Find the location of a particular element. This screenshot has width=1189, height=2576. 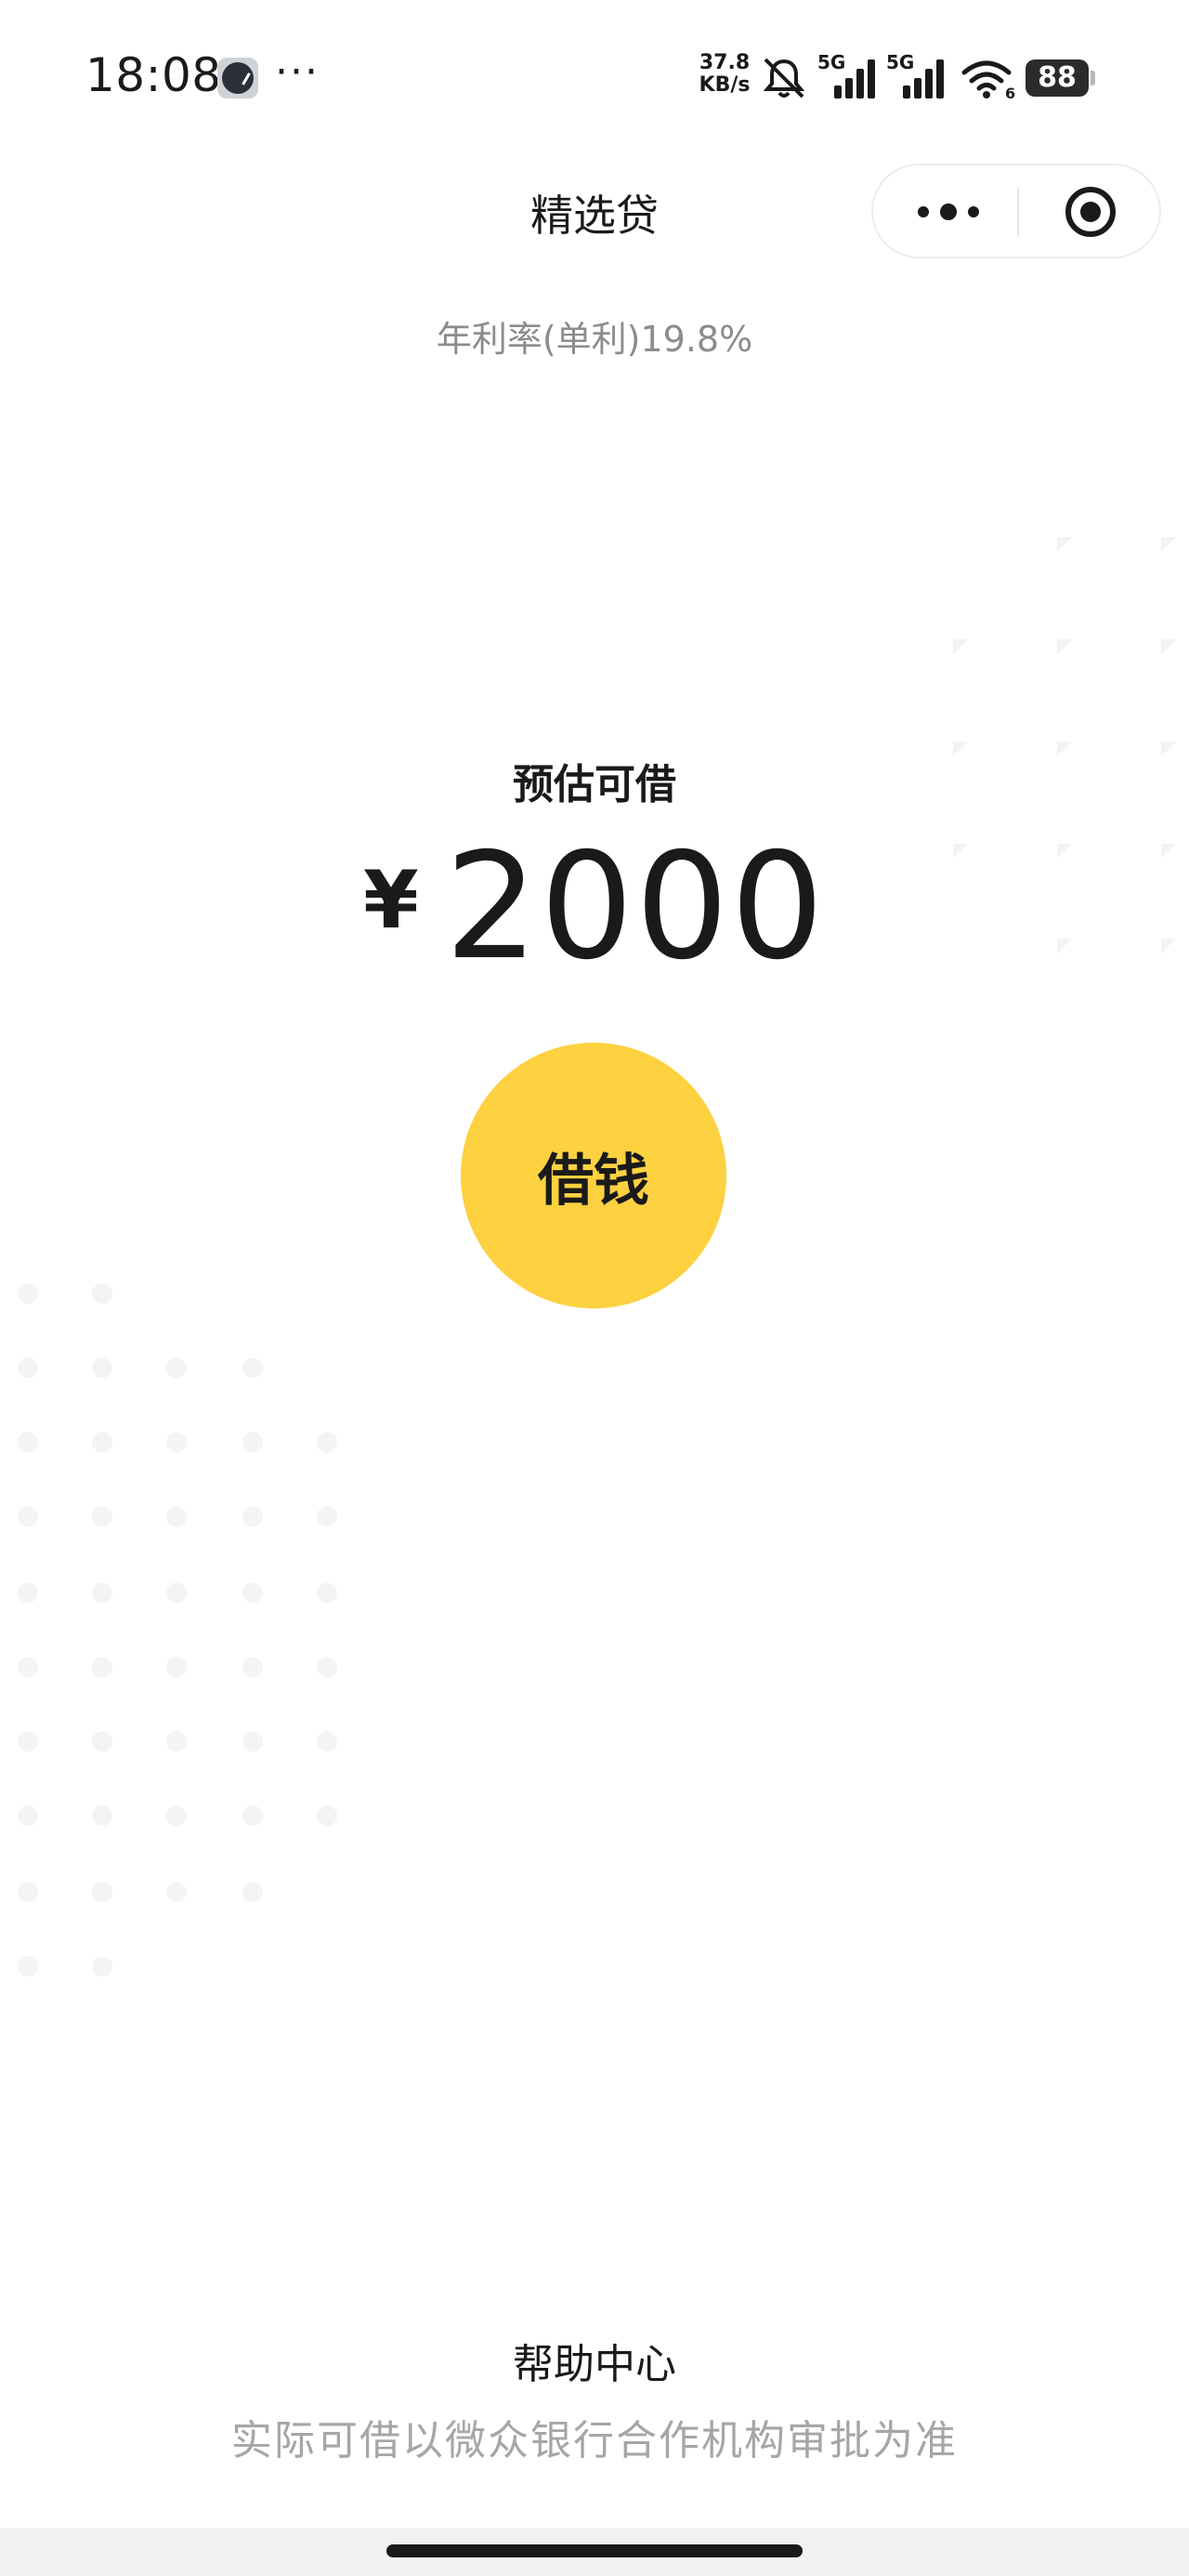

interest-rate: 年利率(单利)19.8% is located at coordinates (594, 339).